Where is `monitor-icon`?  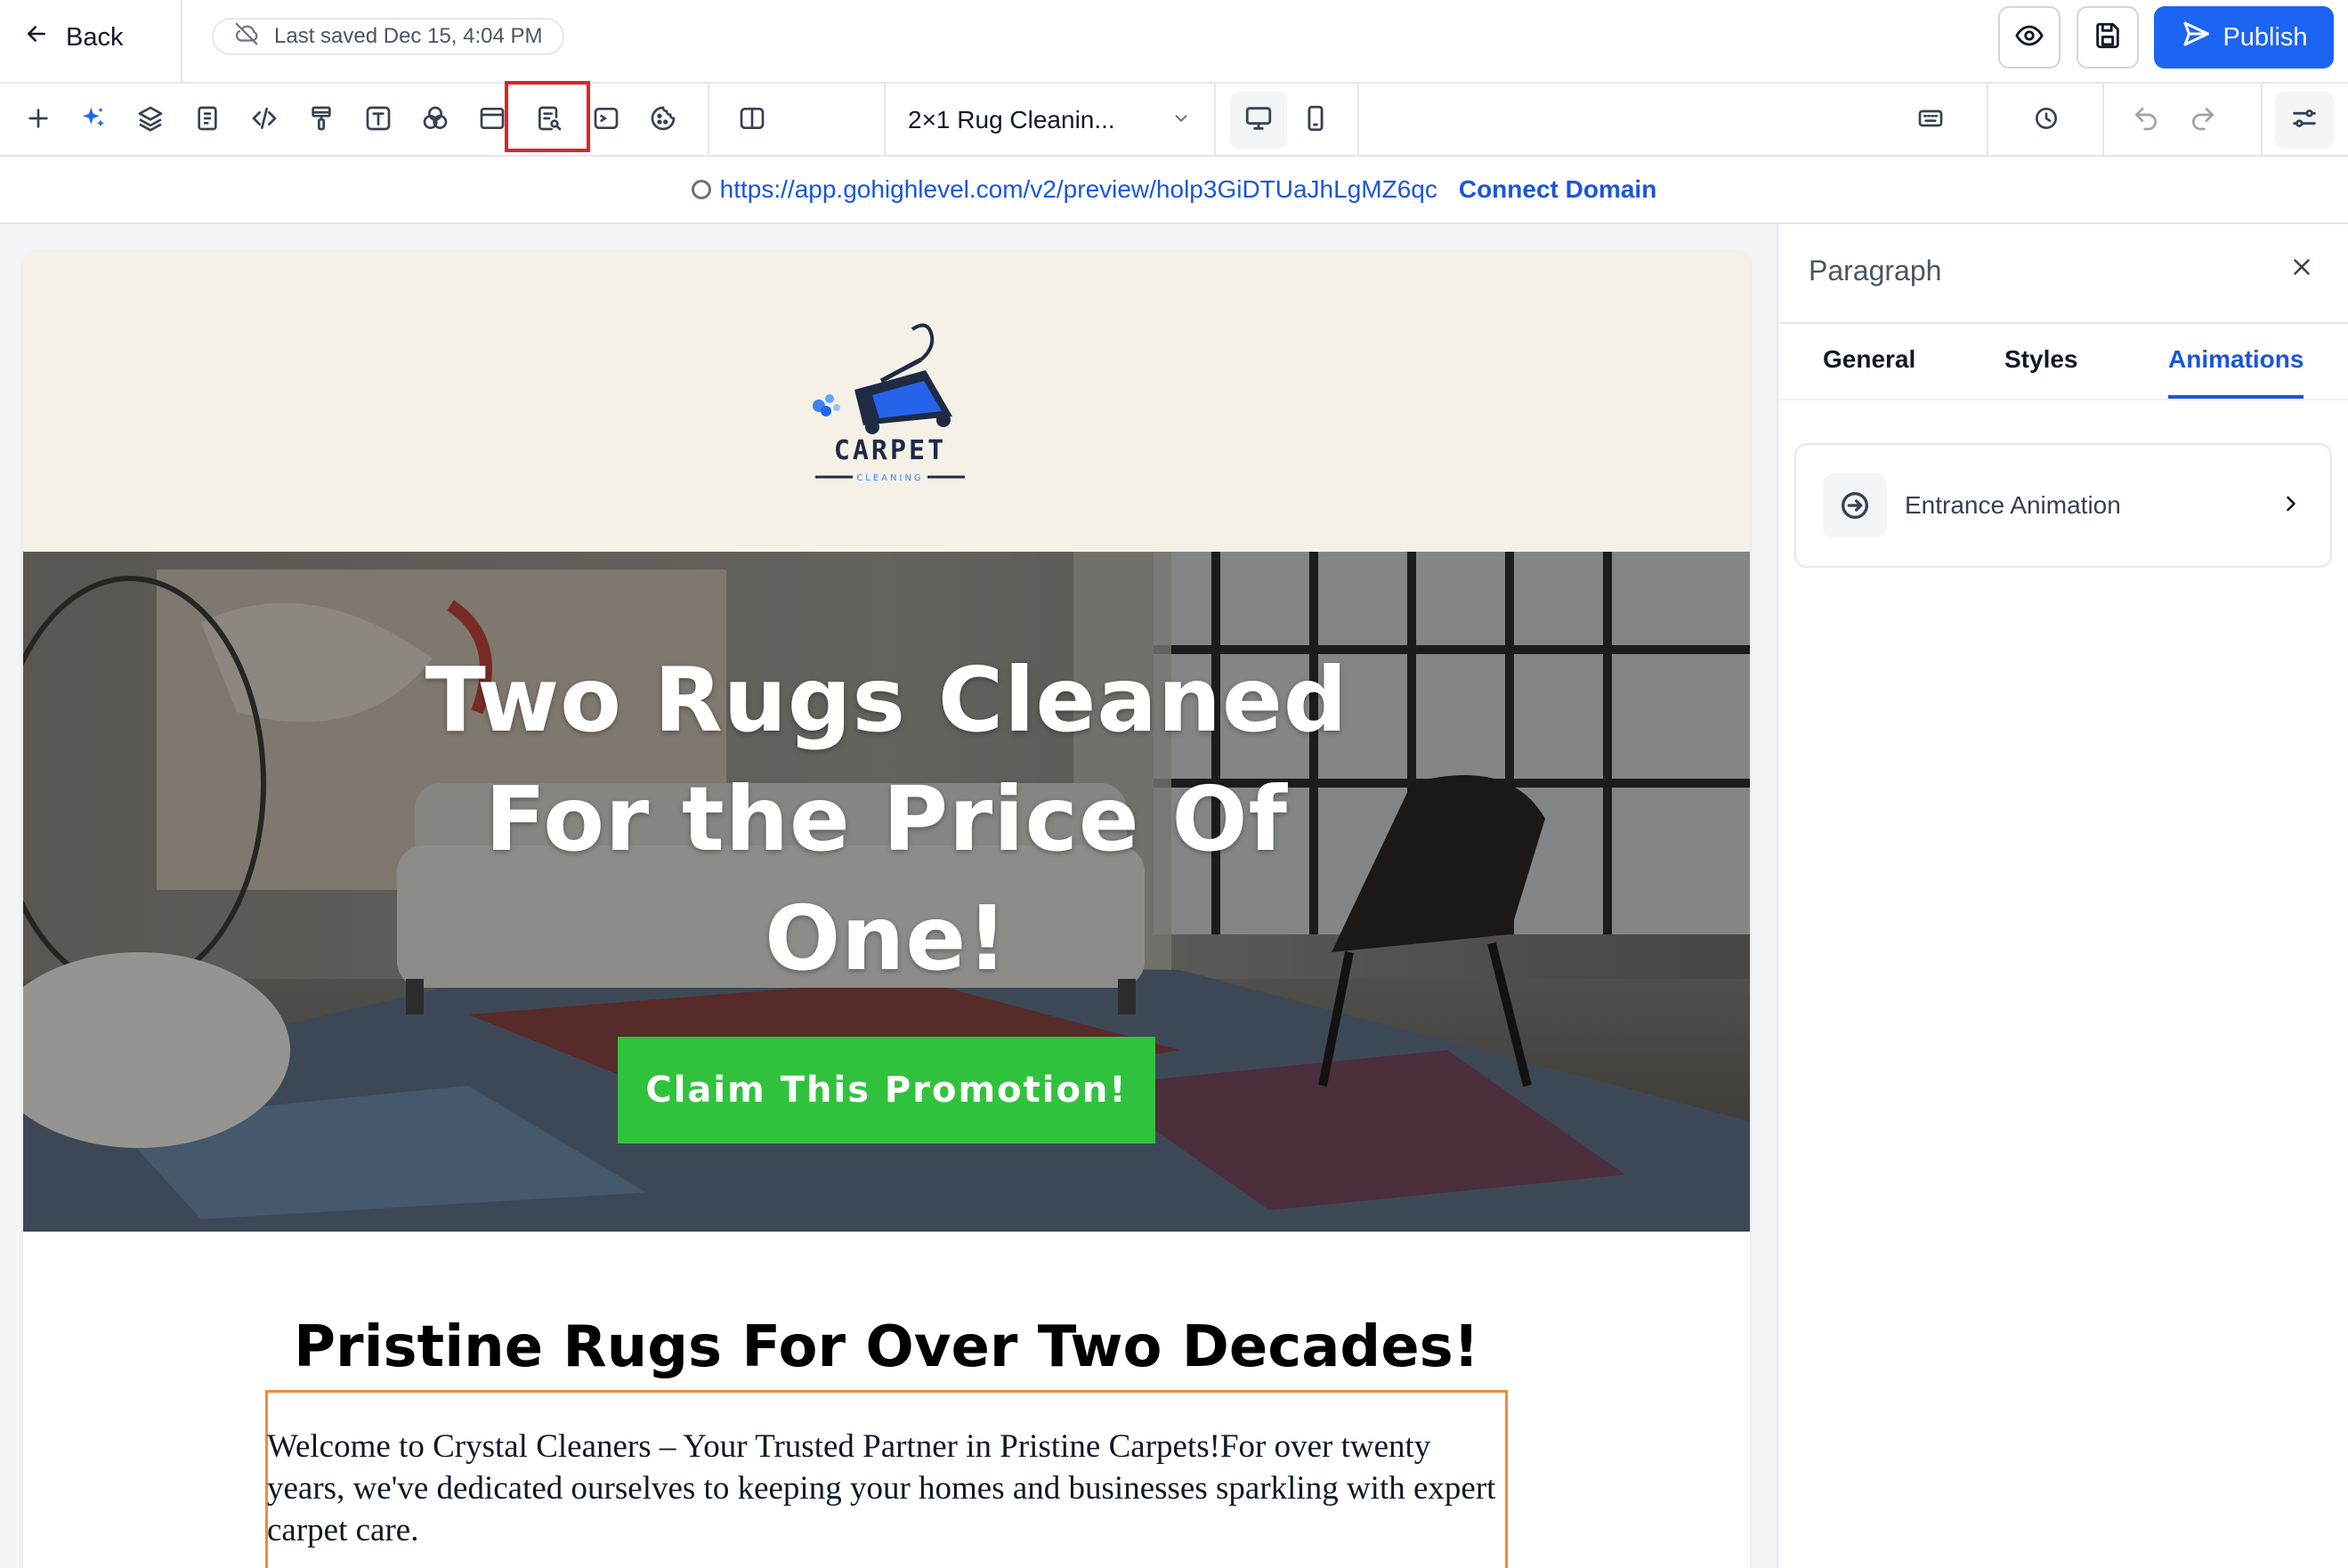 monitor-icon is located at coordinates (1258, 120).